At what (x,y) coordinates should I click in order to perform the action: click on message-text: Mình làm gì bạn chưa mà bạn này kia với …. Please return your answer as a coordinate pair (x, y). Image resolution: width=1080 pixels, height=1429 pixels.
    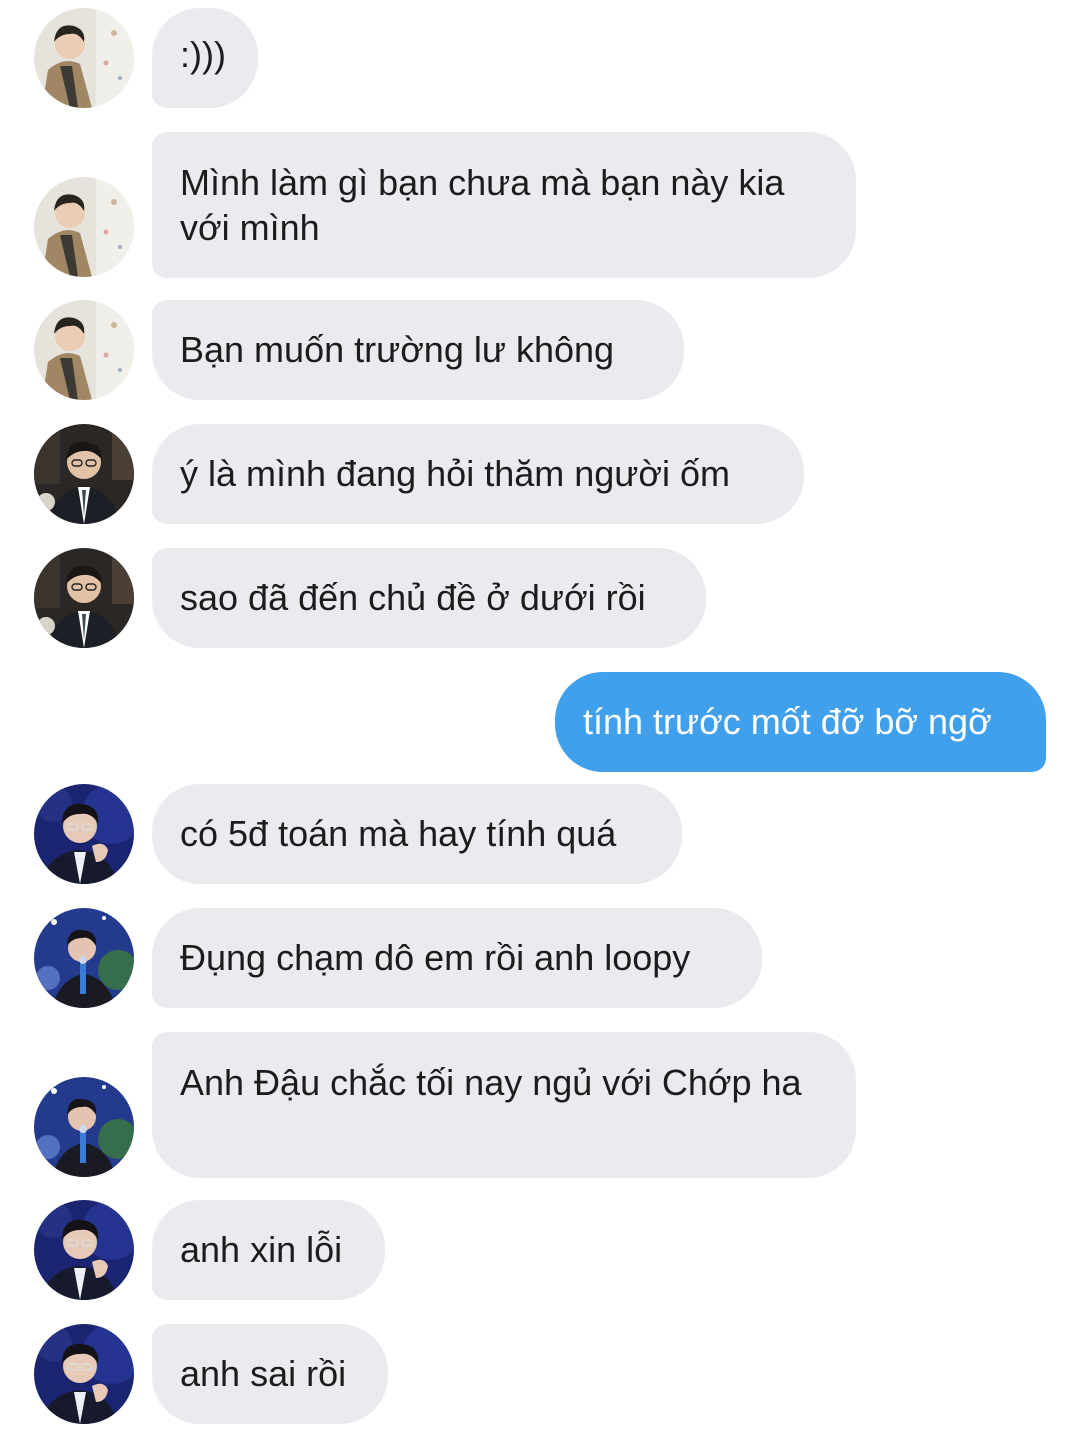
    Looking at the image, I should click on (482, 205).